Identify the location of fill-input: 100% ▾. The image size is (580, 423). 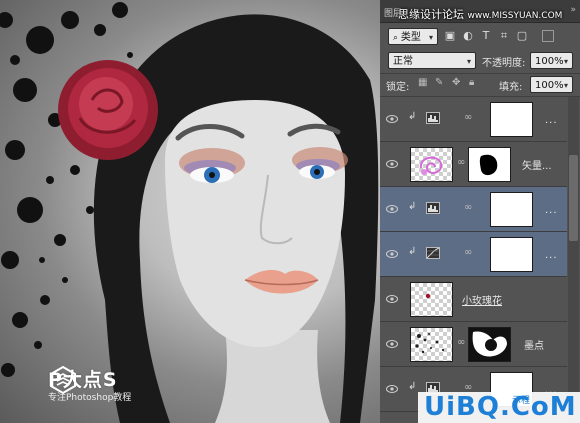
(551, 84).